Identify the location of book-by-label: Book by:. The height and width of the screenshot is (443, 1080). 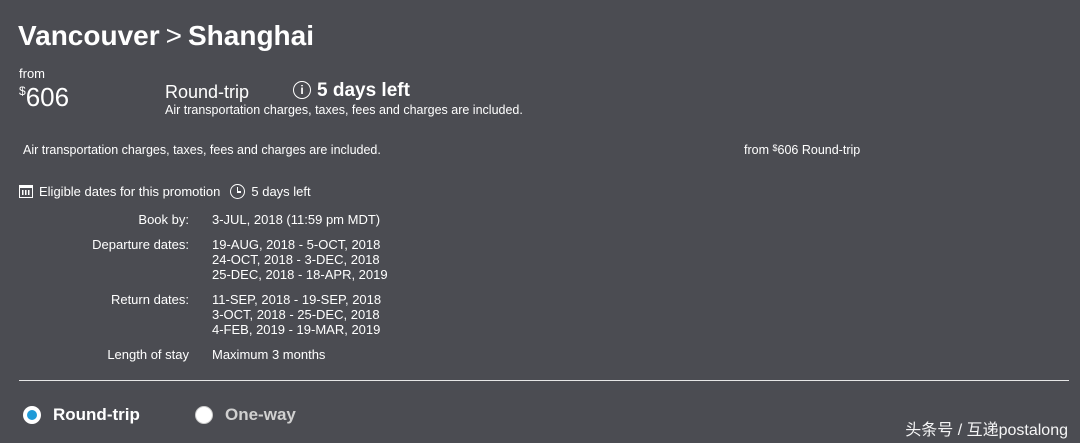
(163, 219).